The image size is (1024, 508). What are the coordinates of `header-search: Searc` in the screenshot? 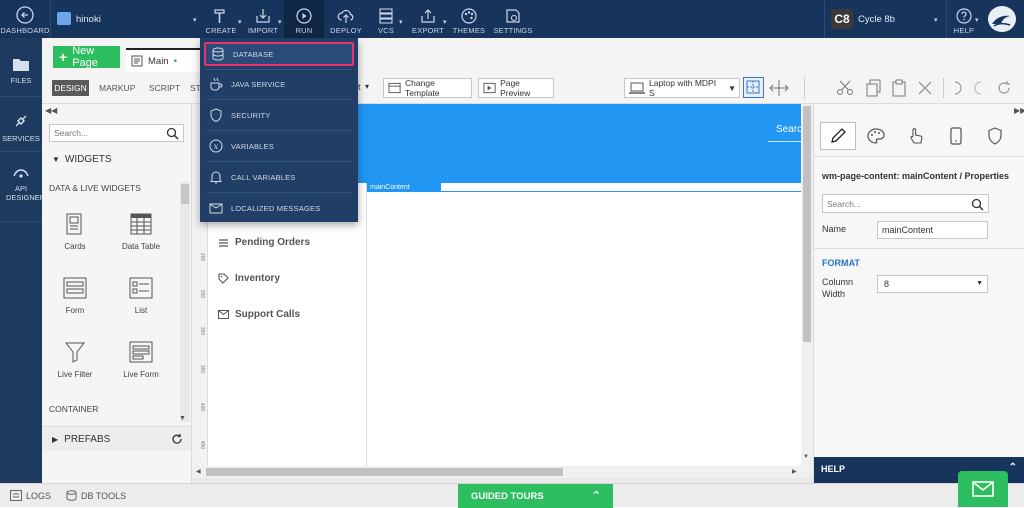 It's located at (789, 129).